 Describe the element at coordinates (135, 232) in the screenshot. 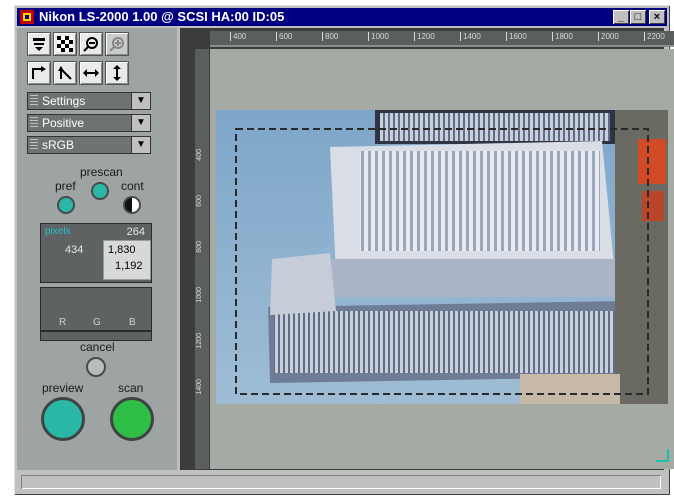

I see `top-value: 264` at that location.